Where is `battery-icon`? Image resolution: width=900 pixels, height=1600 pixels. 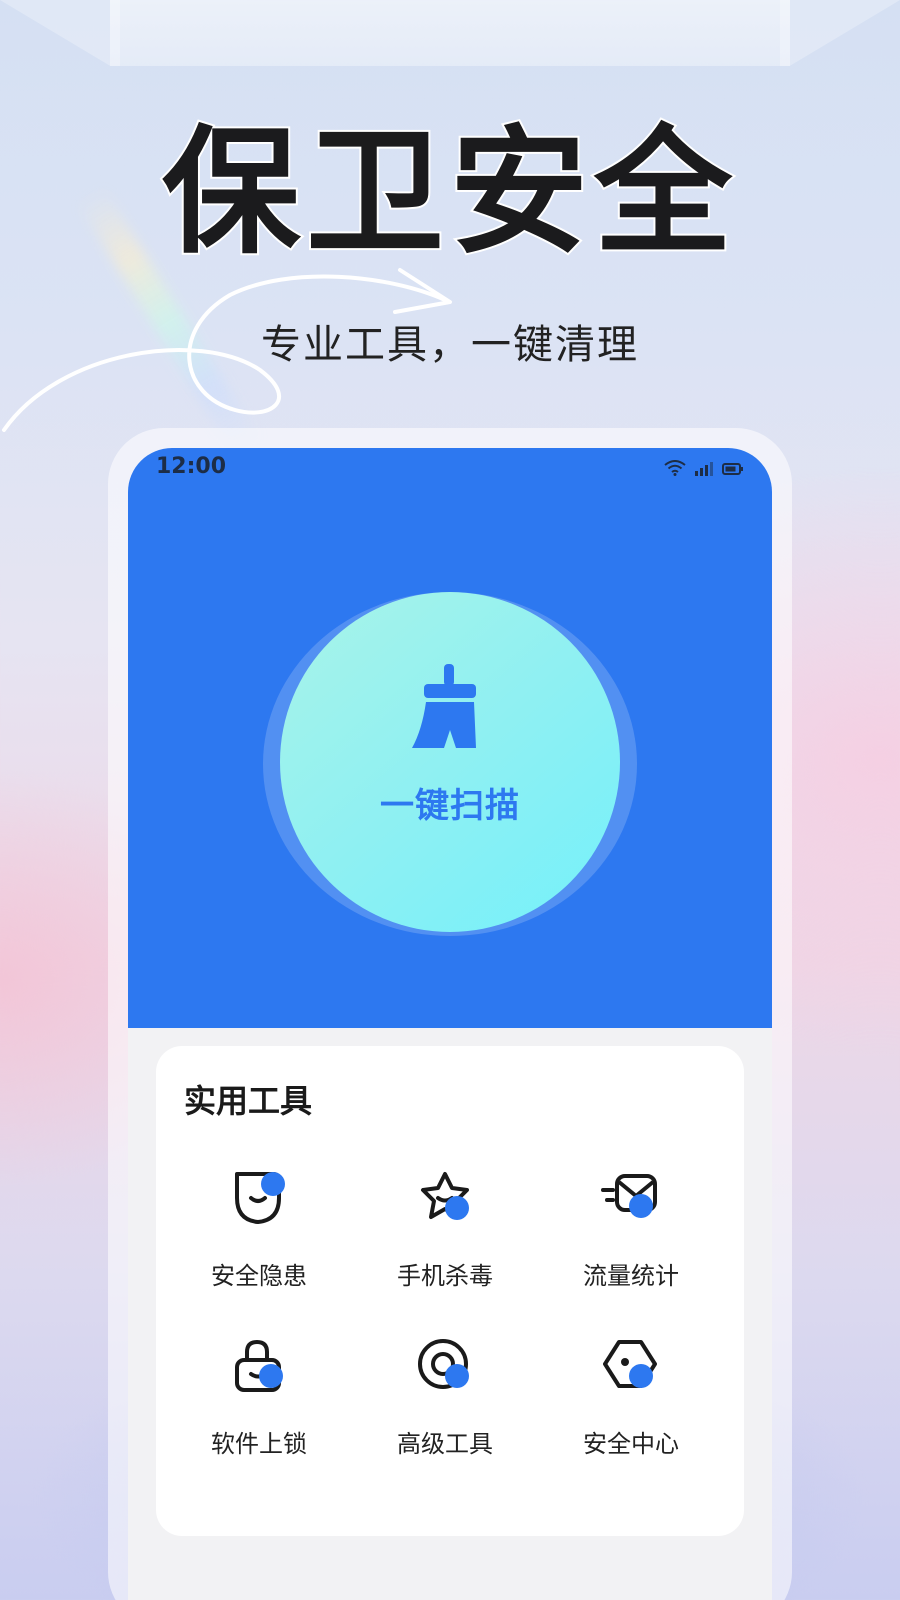
battery-icon is located at coordinates (732, 469).